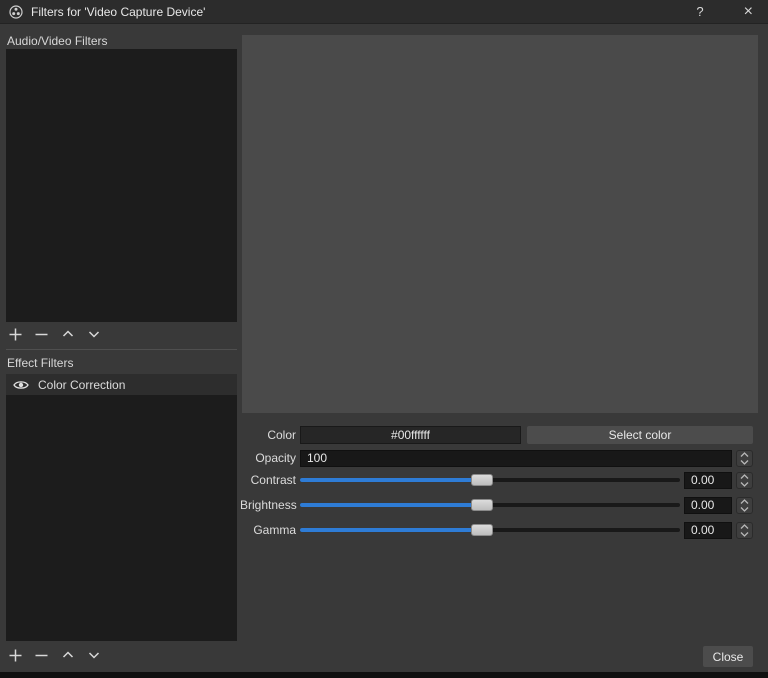 The image size is (768, 678). Describe the element at coordinates (281, 435) in the screenshot. I see `color-label: Color` at that location.